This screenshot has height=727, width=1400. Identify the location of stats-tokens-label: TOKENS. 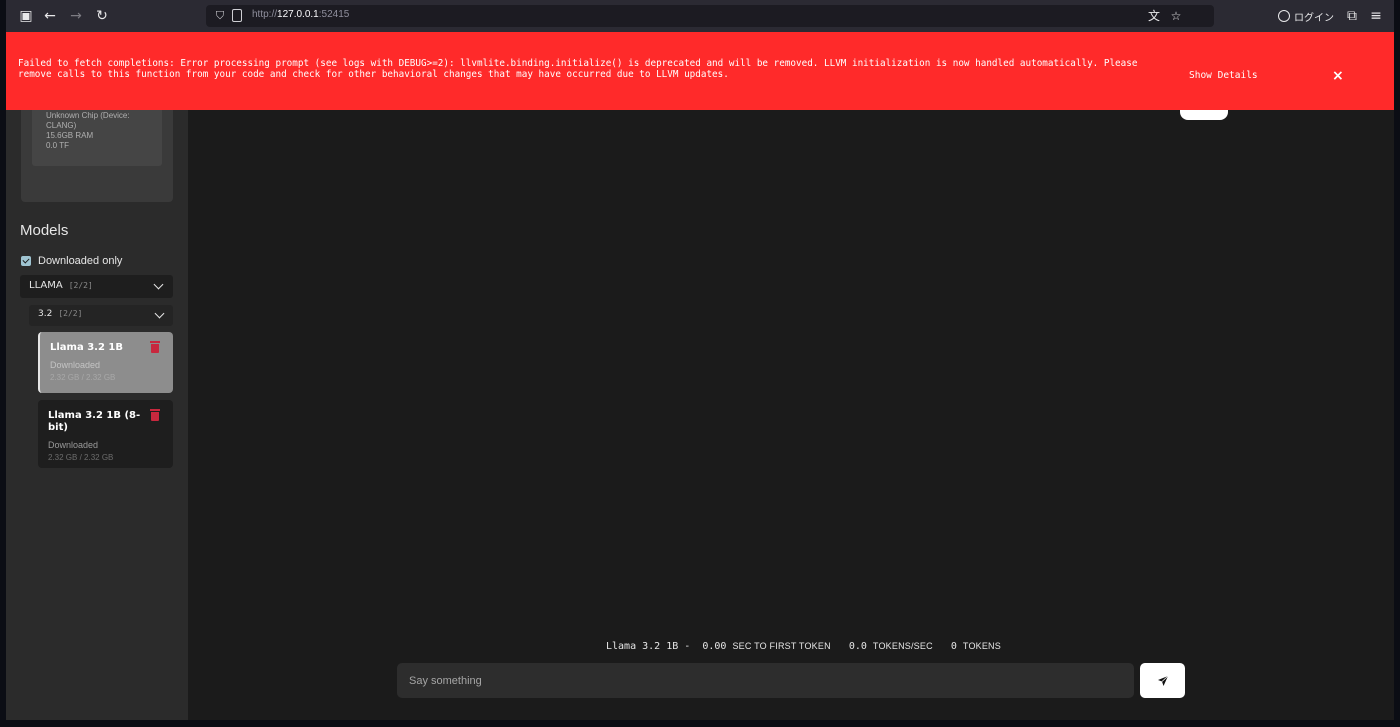
(981, 646).